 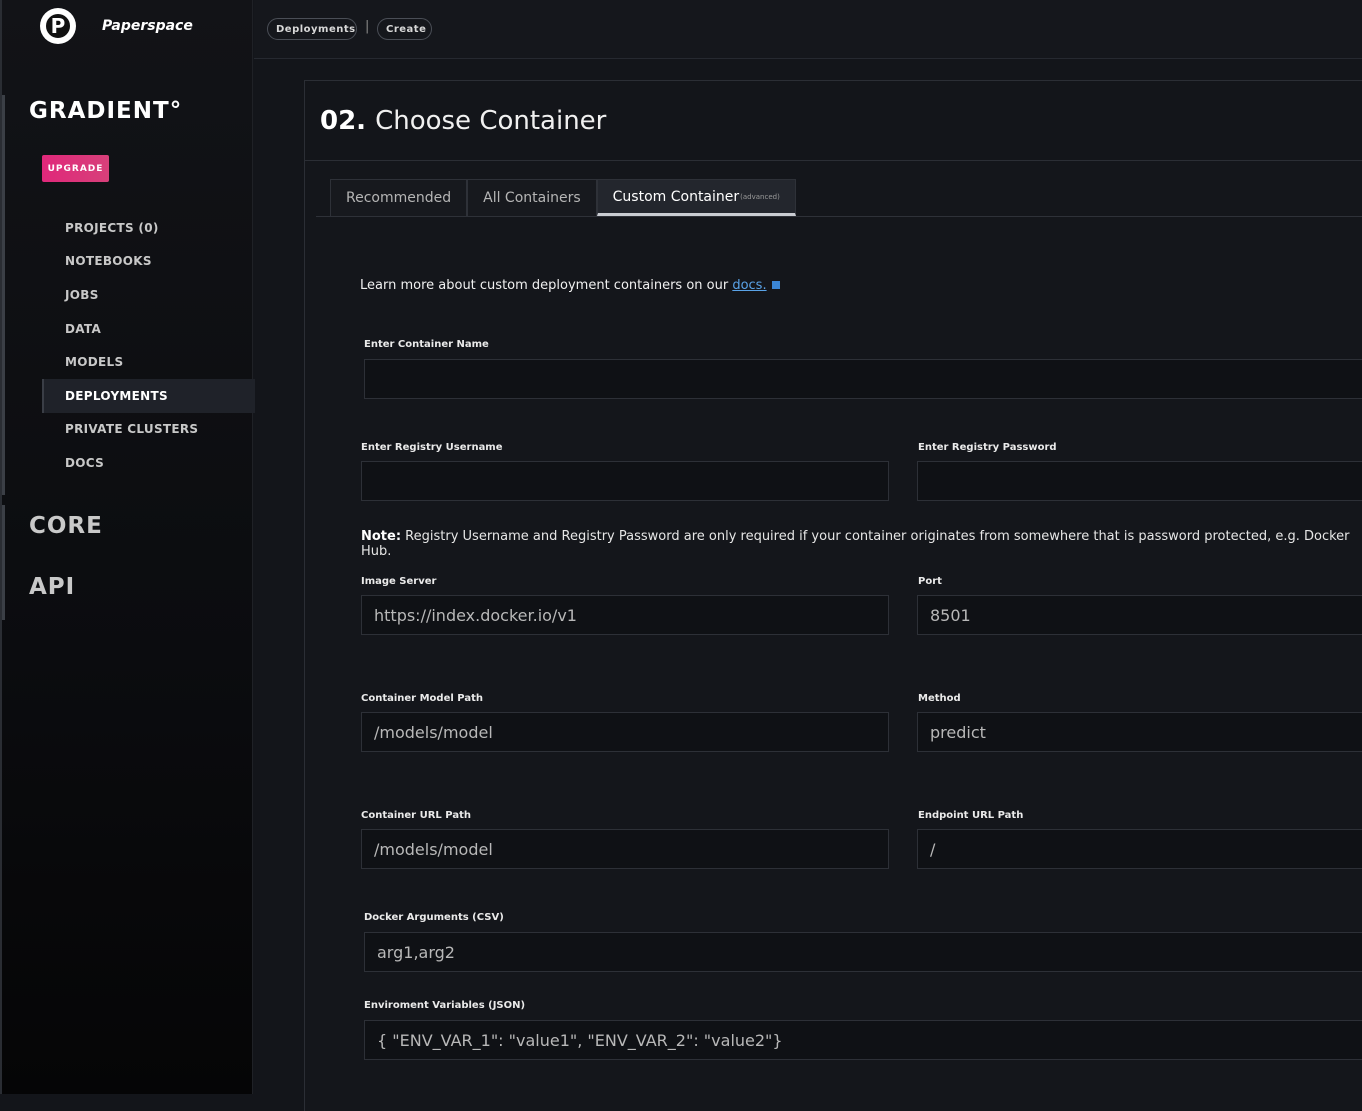 What do you see at coordinates (939, 698) in the screenshot?
I see `method-label: Method` at bounding box center [939, 698].